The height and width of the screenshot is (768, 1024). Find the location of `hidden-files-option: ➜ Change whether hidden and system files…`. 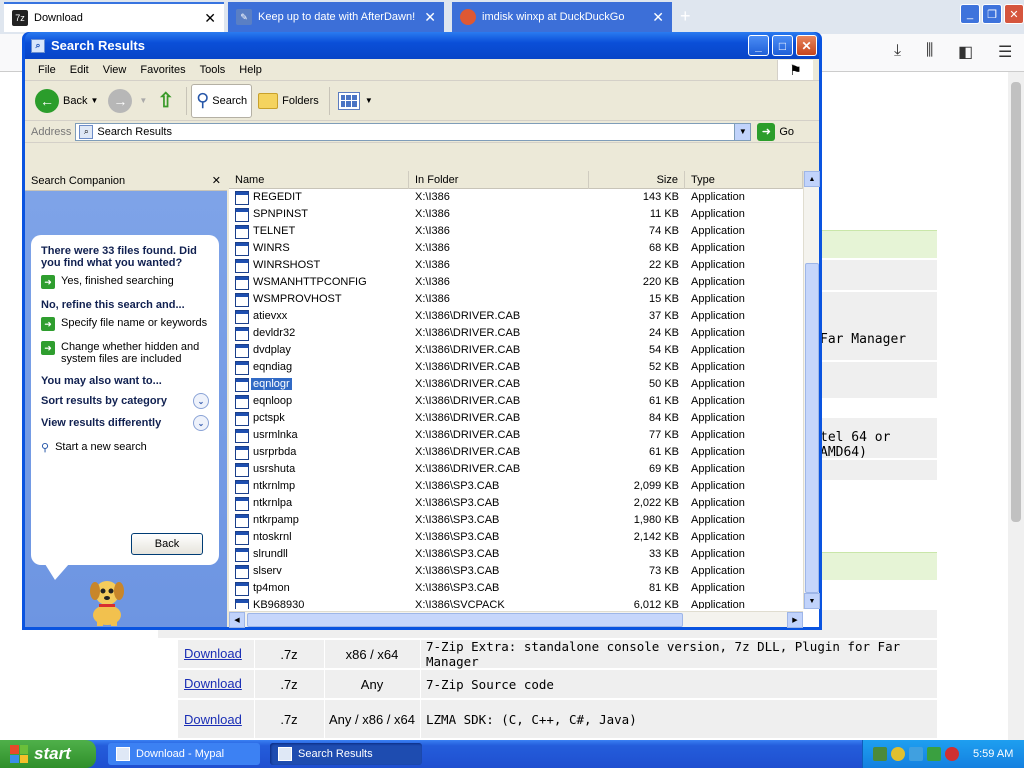

hidden-files-option: ➜ Change whether hidden and system files… is located at coordinates (125, 353).